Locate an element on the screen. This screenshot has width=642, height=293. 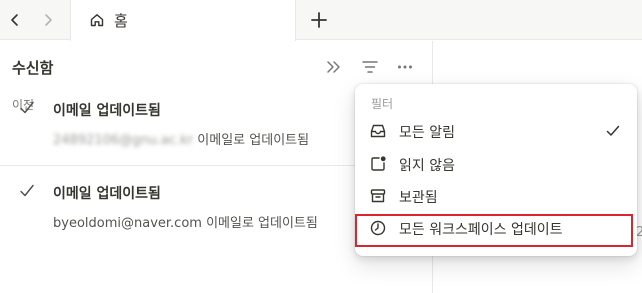
collapse-panel-button is located at coordinates (334, 67).